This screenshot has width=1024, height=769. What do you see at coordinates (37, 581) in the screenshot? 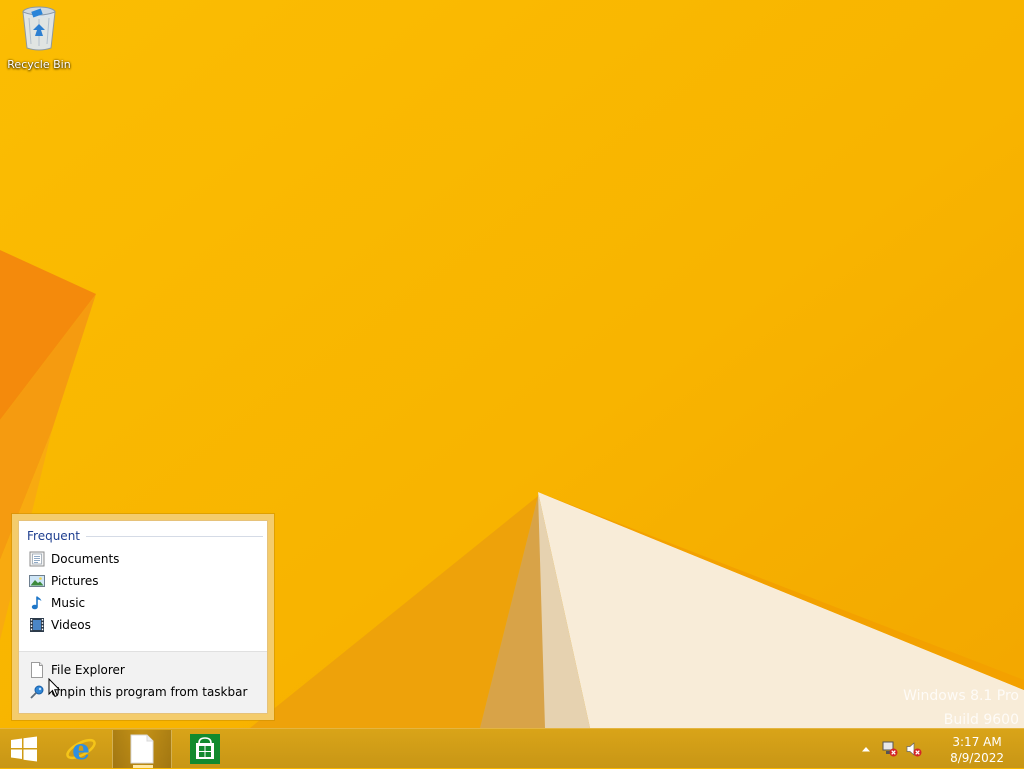
I see `pictures-library-icon` at bounding box center [37, 581].